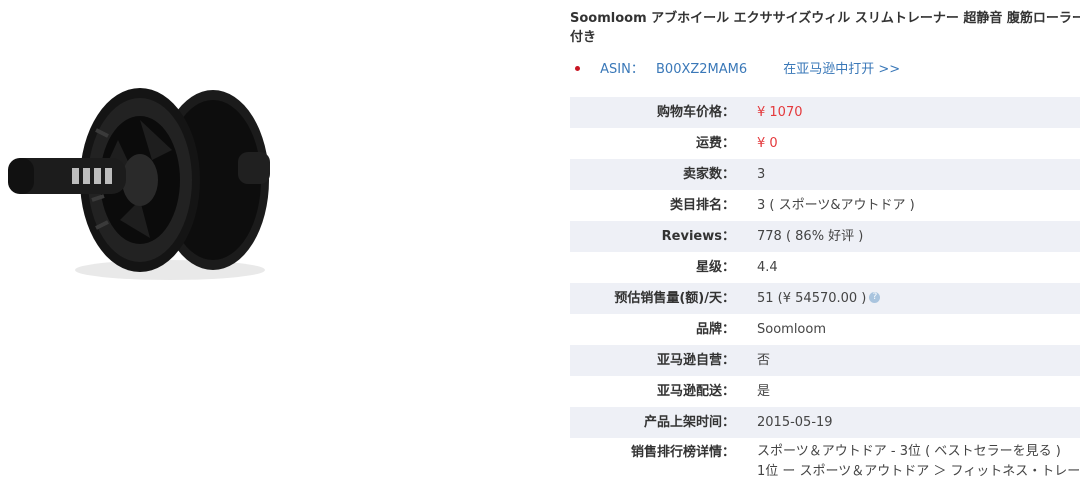 Image resolution: width=1080 pixels, height=488 pixels. What do you see at coordinates (682, 452) in the screenshot?
I see `attr-label-bestseller-detail: 销售排行榜详情：` at bounding box center [682, 452].